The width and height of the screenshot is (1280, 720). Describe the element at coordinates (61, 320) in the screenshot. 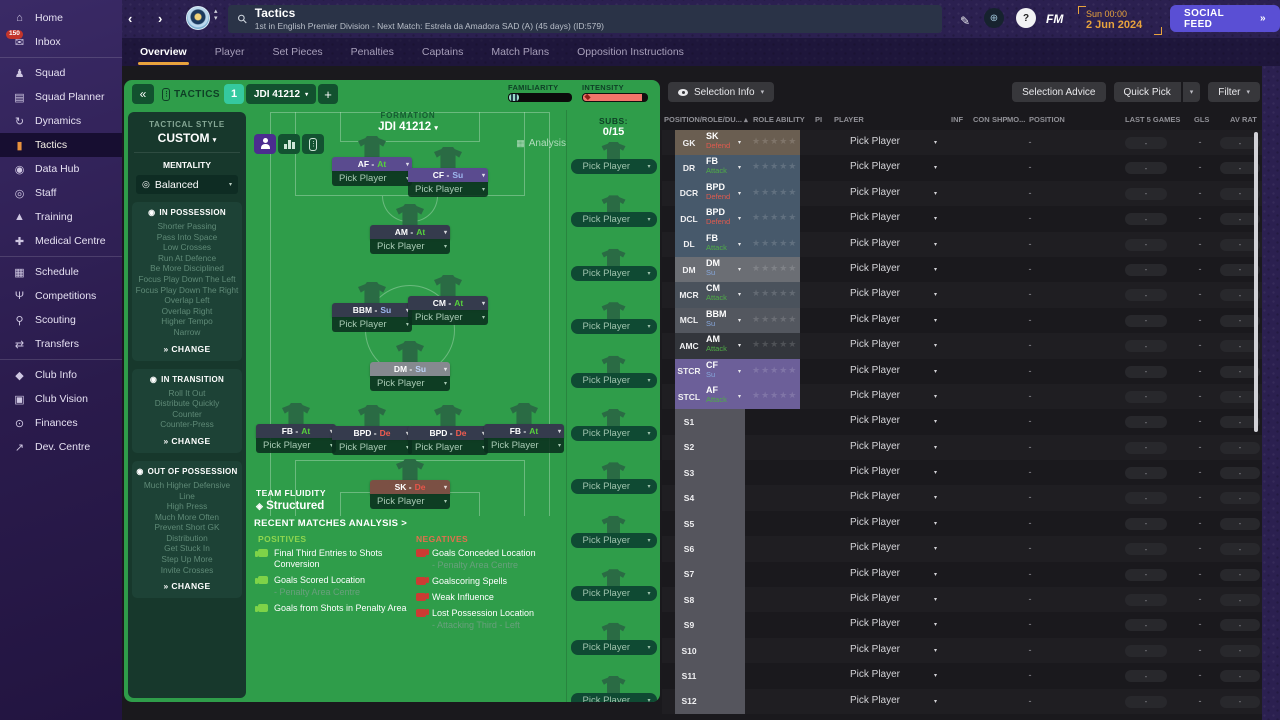

I see `sidebar-item-scouting: ⚲ Scouting` at that location.